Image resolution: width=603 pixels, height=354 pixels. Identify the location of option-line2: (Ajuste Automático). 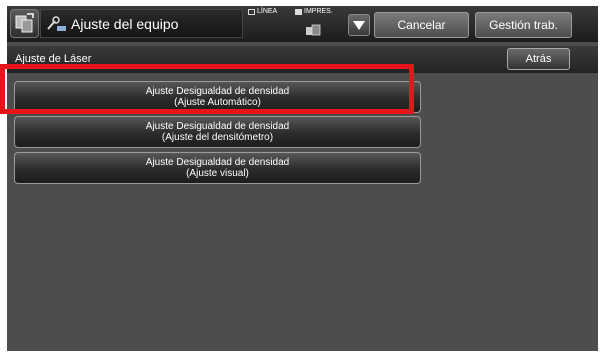
(217, 102).